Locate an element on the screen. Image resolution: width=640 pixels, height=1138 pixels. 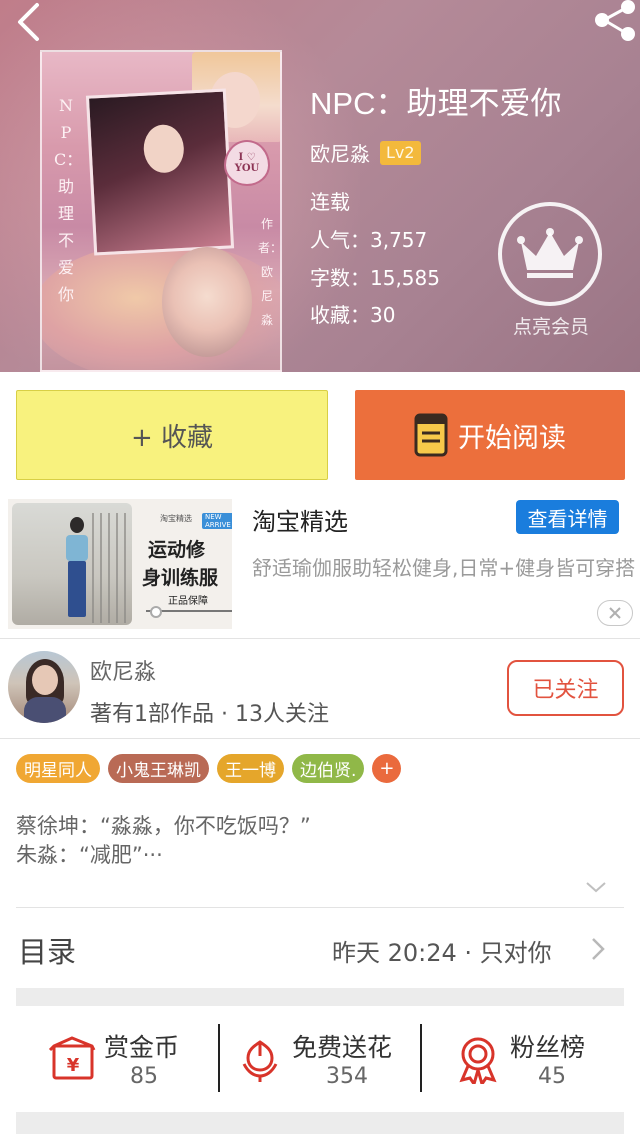
close-icon is located at coordinates (615, 613).